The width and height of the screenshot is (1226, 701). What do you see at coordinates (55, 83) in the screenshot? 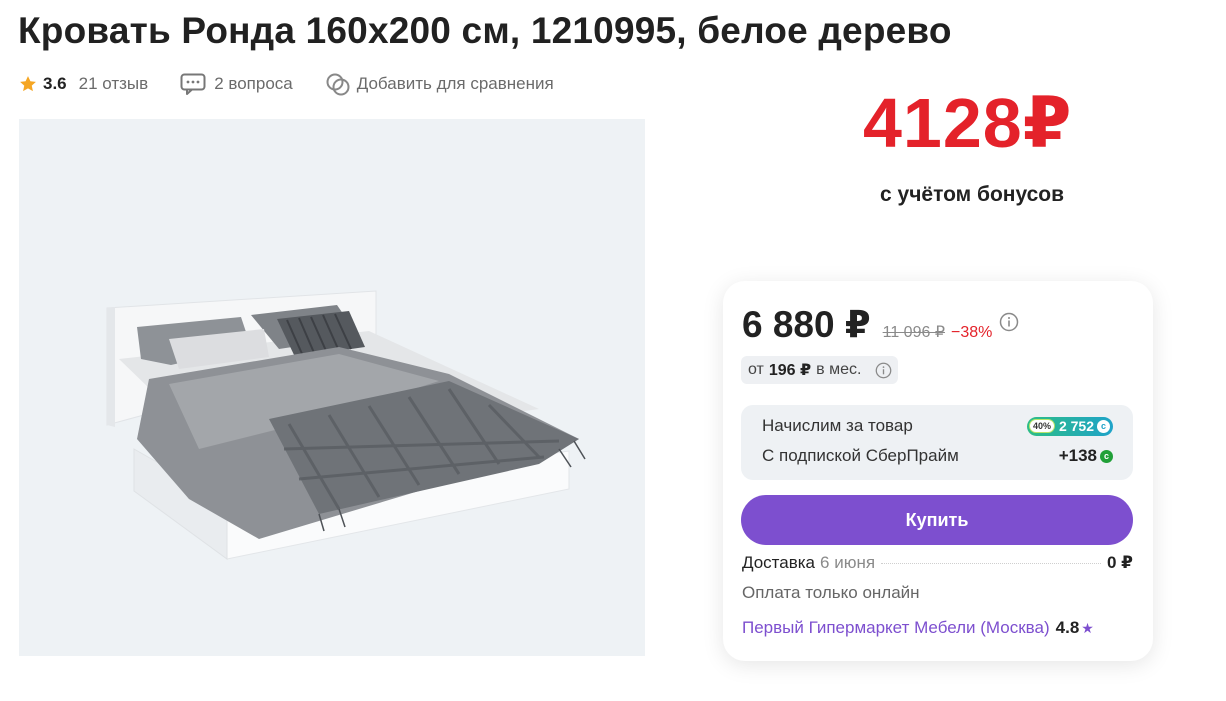
I see `rating-value: 3.6` at bounding box center [55, 83].